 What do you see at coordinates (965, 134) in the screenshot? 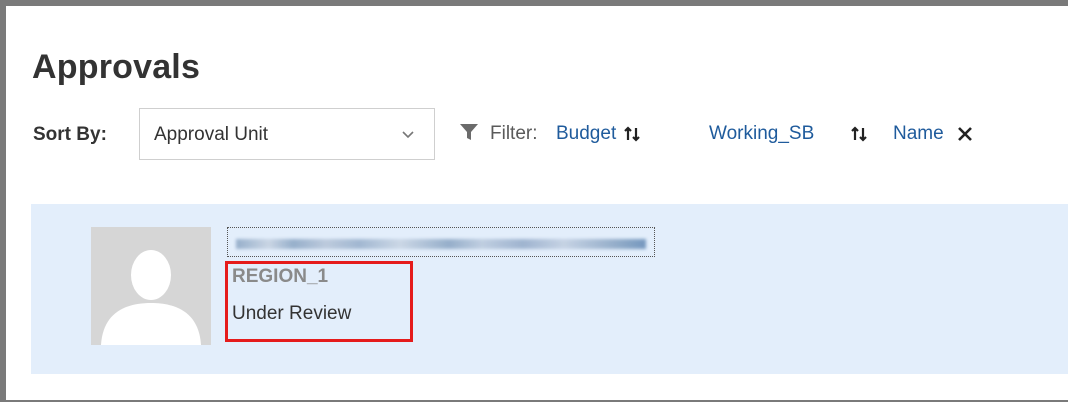
I see `close-icon` at bounding box center [965, 134].